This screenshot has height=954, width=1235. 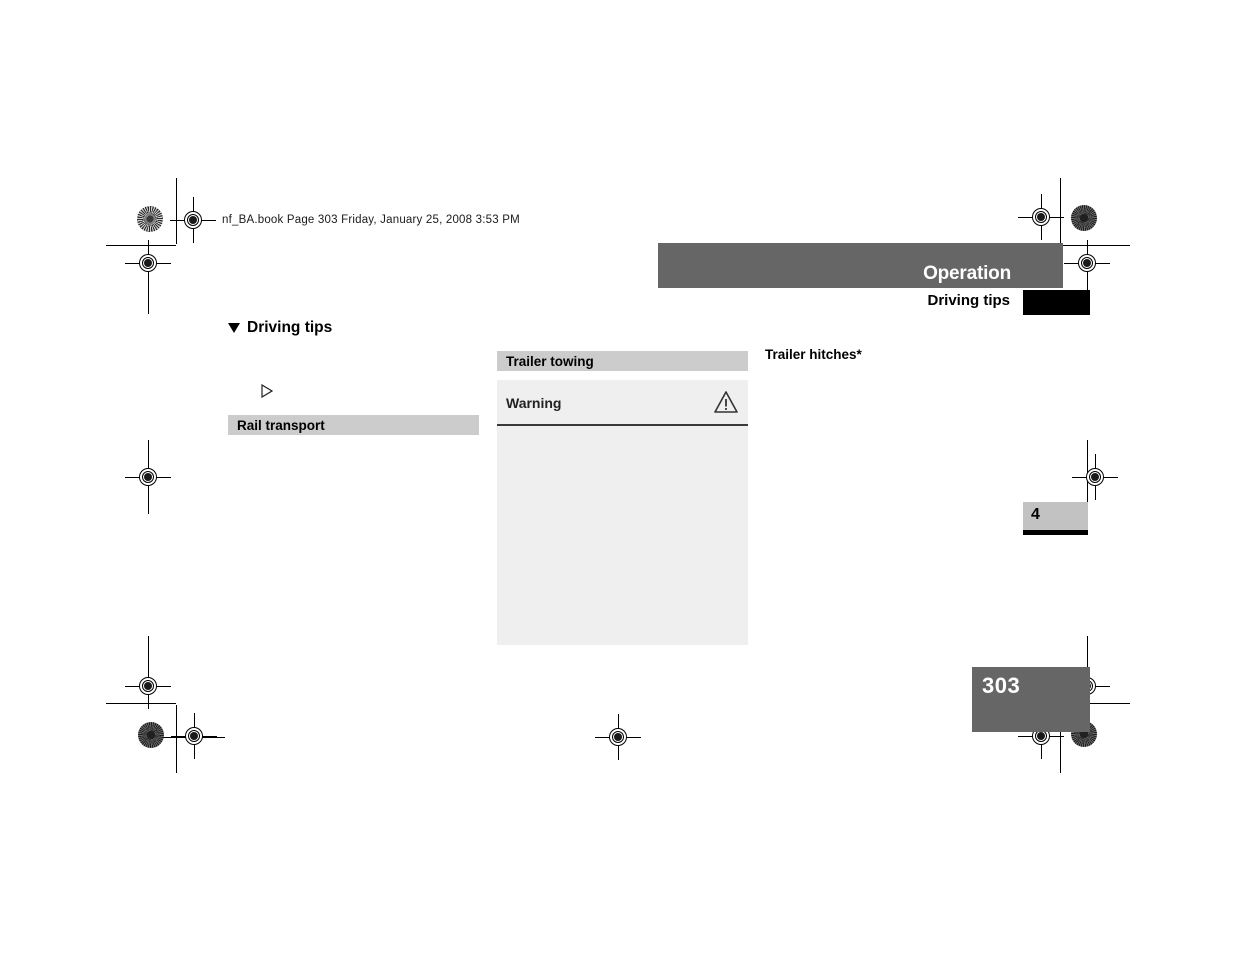 I want to click on triangle-down-icon, so click(x=234, y=328).